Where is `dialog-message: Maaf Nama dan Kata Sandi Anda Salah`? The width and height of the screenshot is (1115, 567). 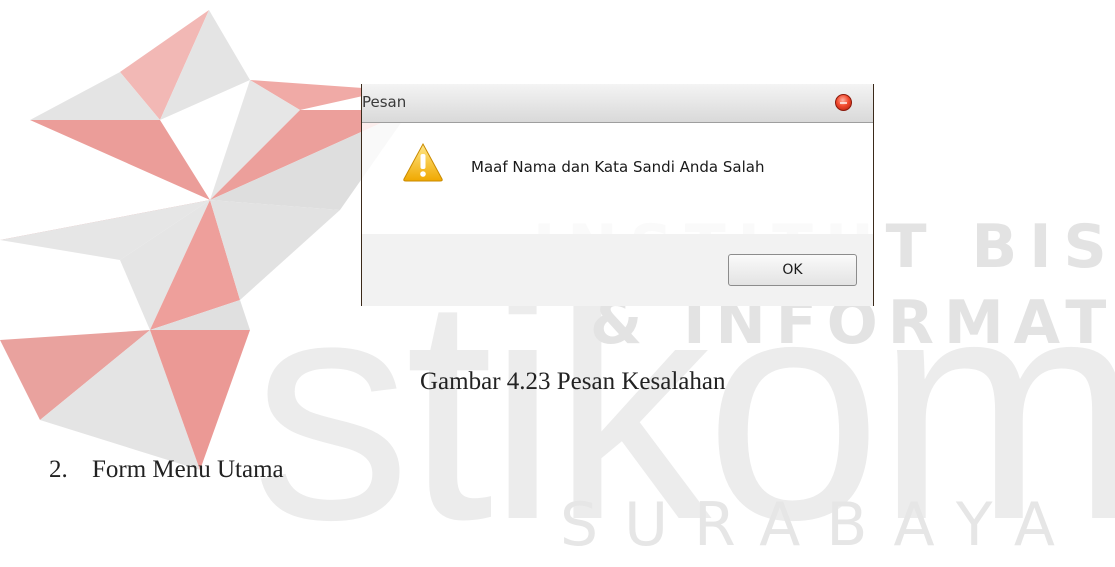 dialog-message: Maaf Nama dan Kata Sandi Anda Salah is located at coordinates (618, 167).